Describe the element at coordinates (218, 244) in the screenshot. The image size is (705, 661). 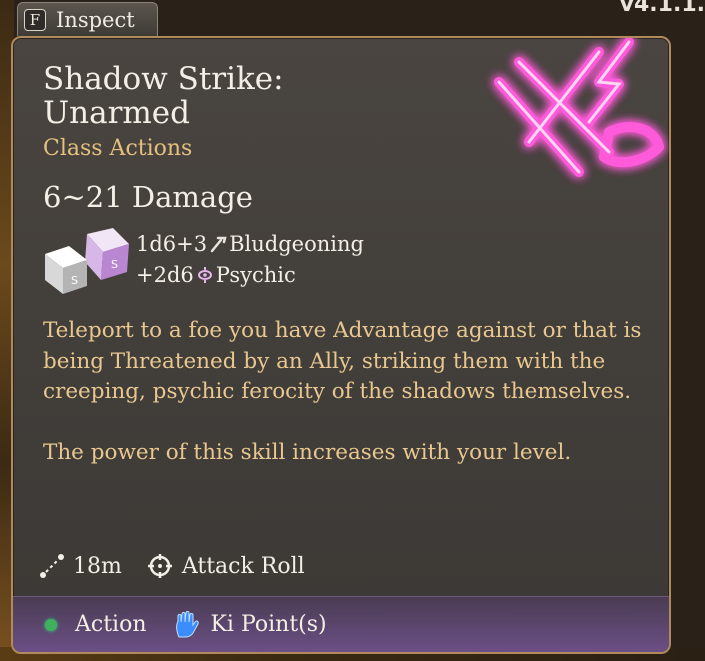
I see `bludgeon-icon` at that location.